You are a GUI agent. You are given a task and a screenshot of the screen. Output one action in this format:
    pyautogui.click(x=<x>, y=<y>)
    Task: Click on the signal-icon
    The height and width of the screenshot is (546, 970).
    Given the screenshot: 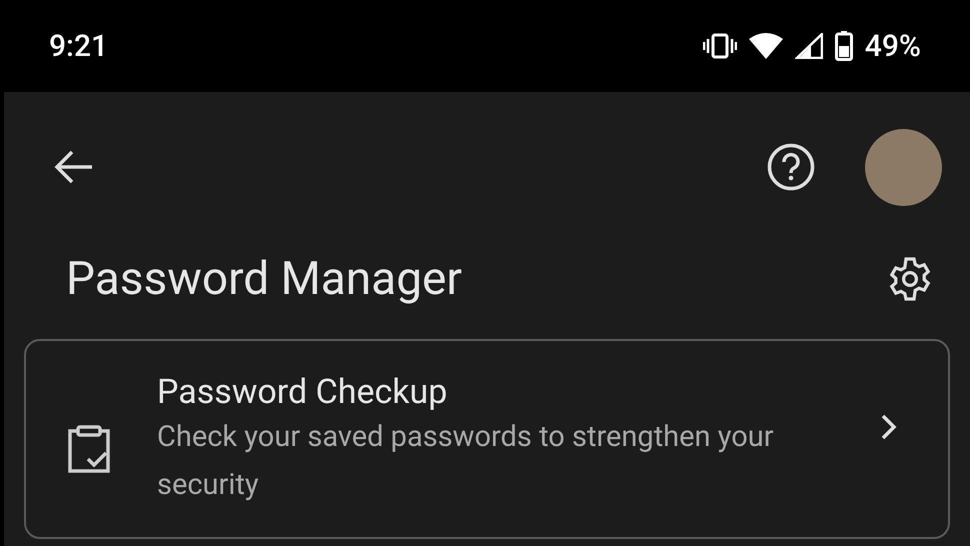 What is the action you would take?
    pyautogui.click(x=808, y=46)
    